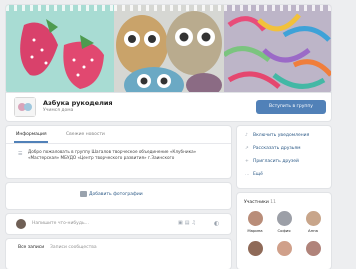 This screenshot has height=269, width=356. I want to click on camera-icon, so click(83, 194).